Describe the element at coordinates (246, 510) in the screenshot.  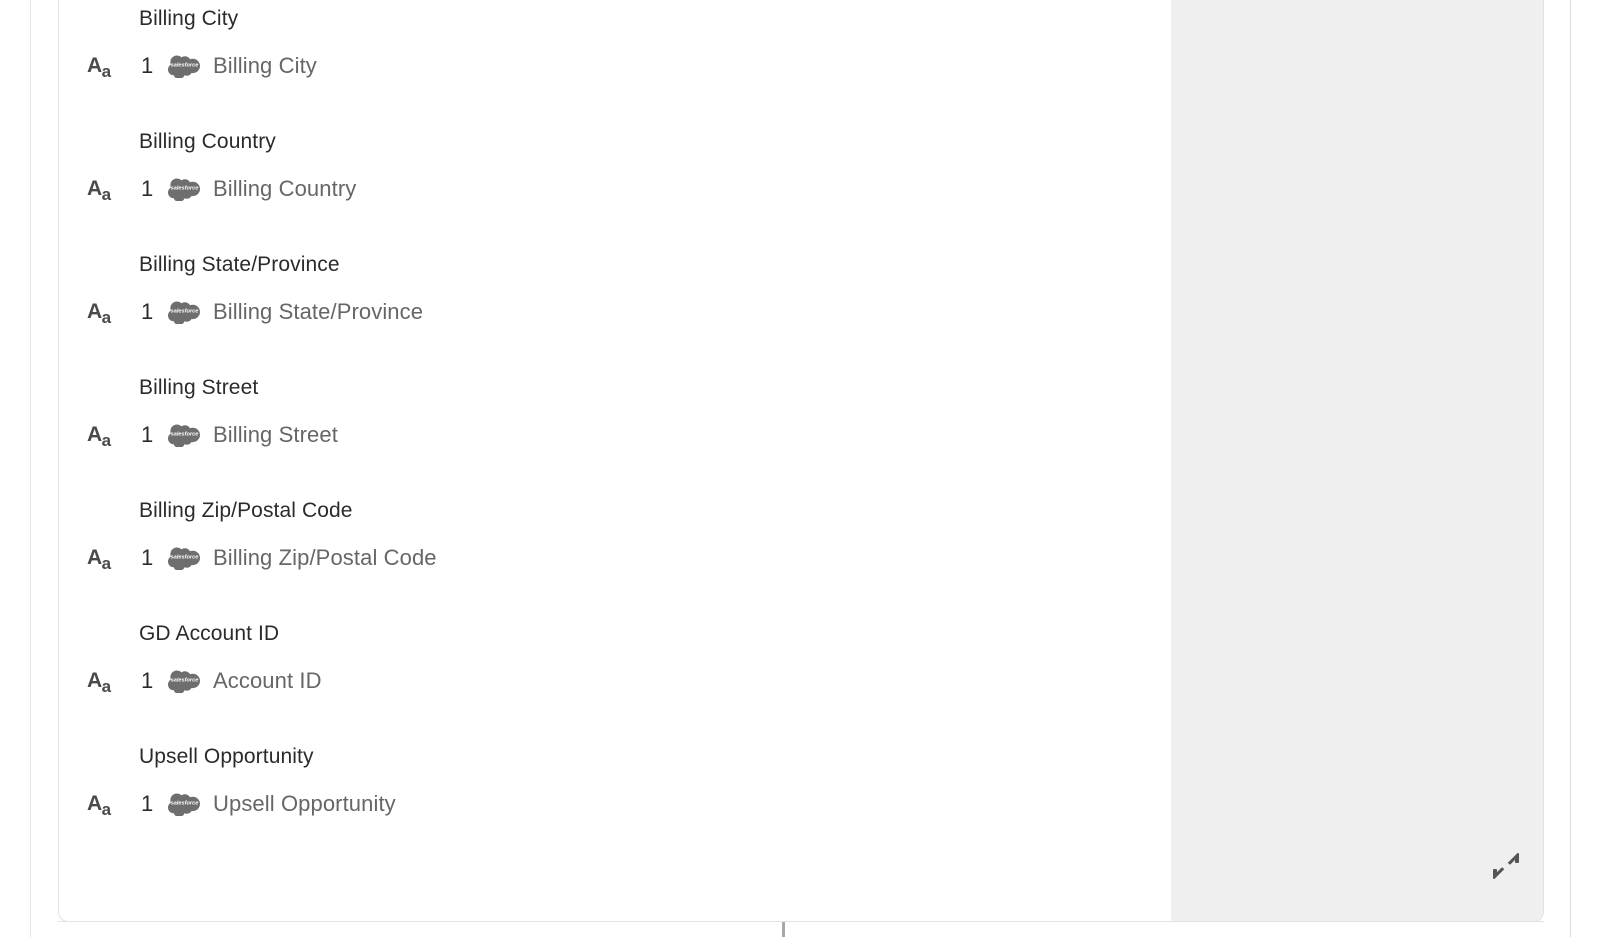
I see `field-group-header: Billing Zip/Postal Code` at that location.